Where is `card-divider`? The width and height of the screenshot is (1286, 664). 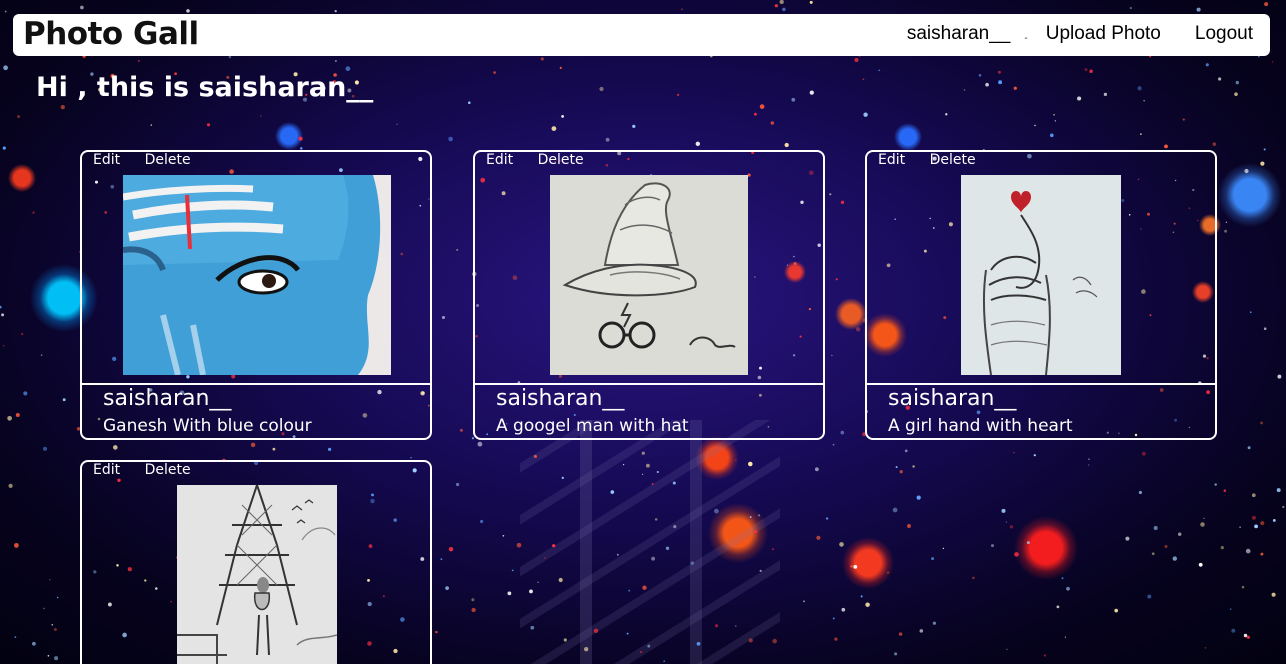 card-divider is located at coordinates (649, 384).